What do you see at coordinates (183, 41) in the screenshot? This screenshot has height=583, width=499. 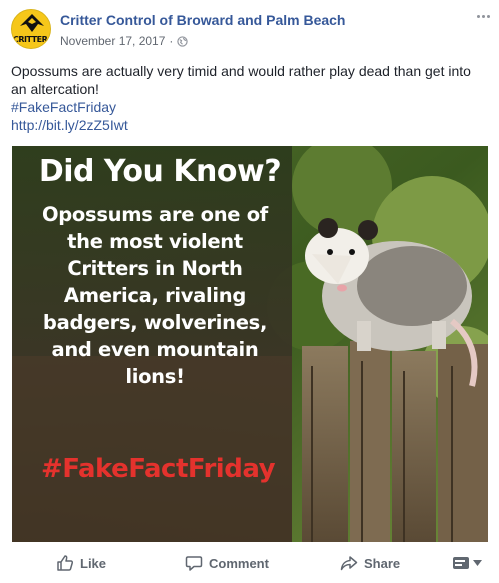 I see `audience-globe-icon` at bounding box center [183, 41].